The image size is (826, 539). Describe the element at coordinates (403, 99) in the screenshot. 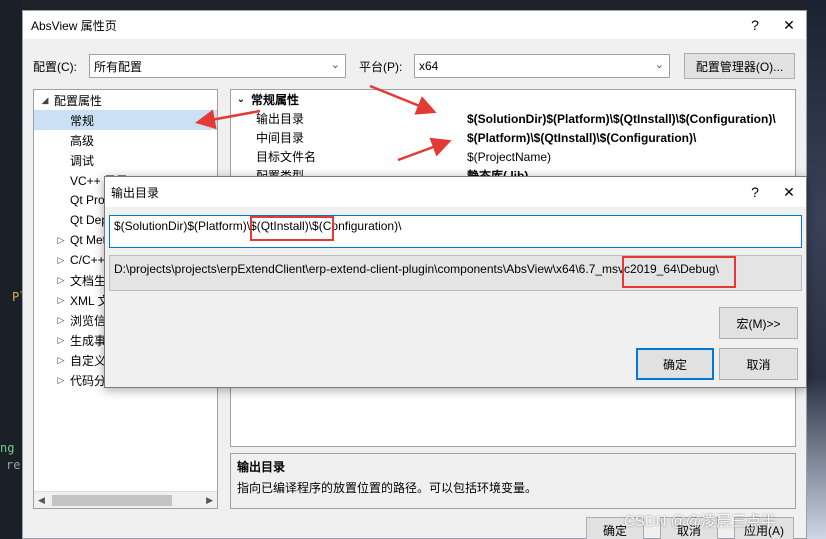

I see `arrow-to-output-dir-value` at that location.